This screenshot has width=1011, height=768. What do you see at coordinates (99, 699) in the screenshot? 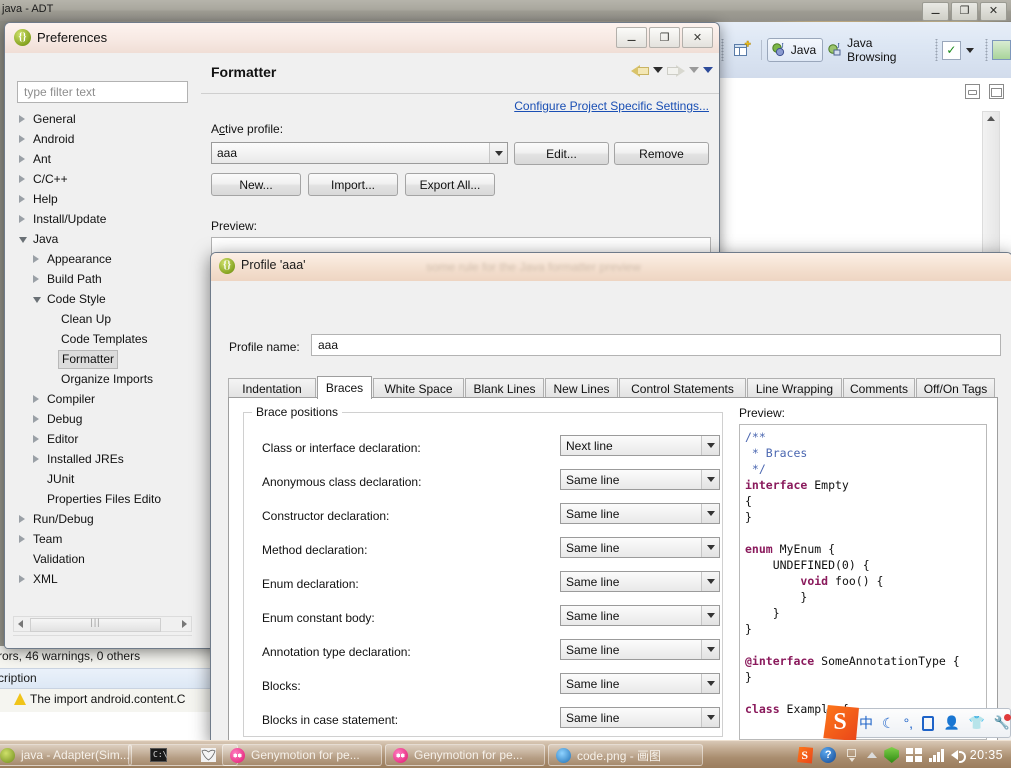
I see `problems-first-row: The import android.content.C` at bounding box center [99, 699].